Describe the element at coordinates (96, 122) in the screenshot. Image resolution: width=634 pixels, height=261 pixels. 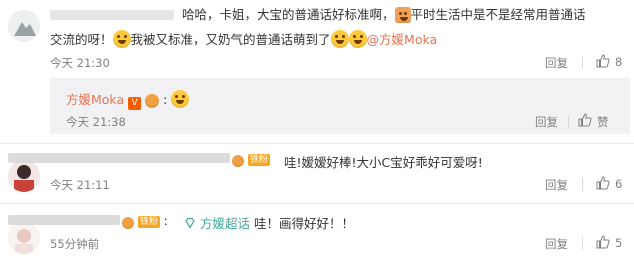
I see `reply-time: 今天 21:38` at that location.